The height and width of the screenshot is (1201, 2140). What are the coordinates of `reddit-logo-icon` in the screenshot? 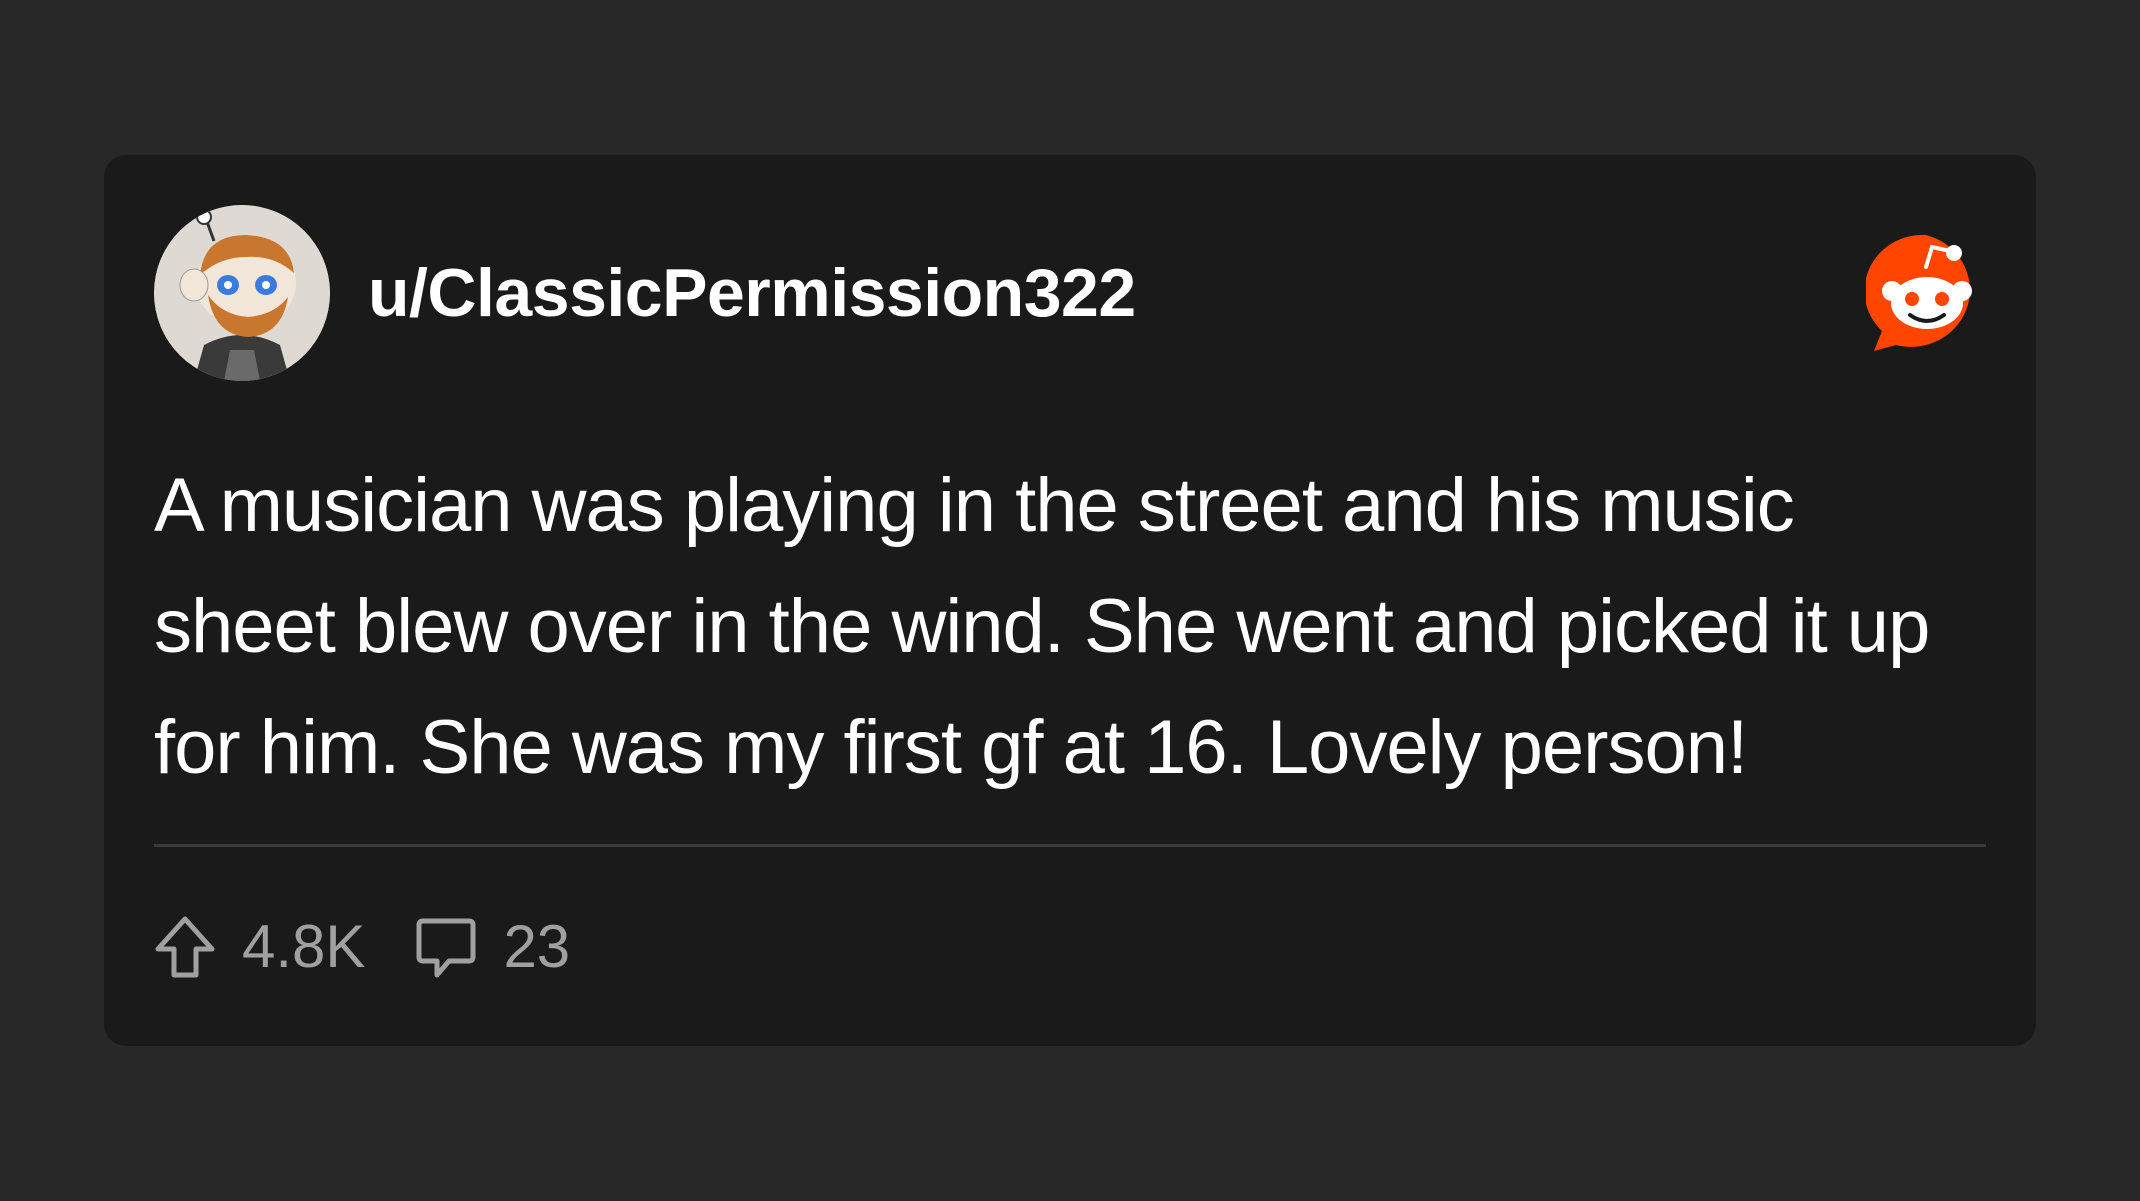 It's located at (1925, 293).